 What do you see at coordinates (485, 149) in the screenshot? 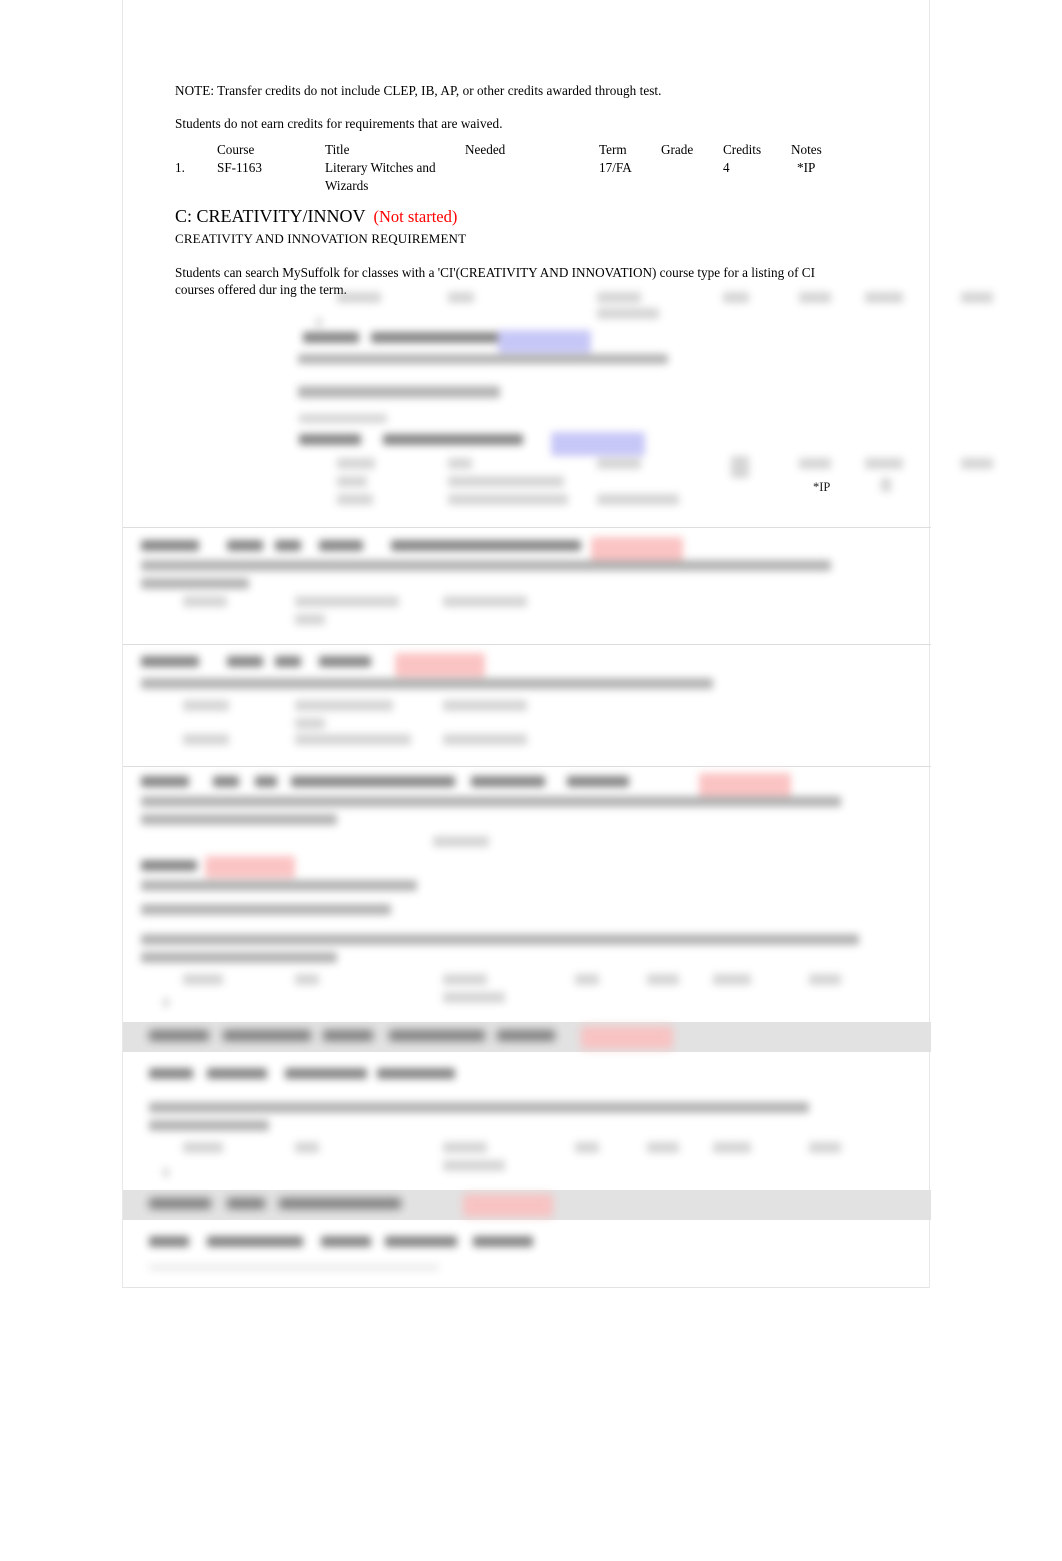
I see `column-header-needed: Needed` at bounding box center [485, 149].